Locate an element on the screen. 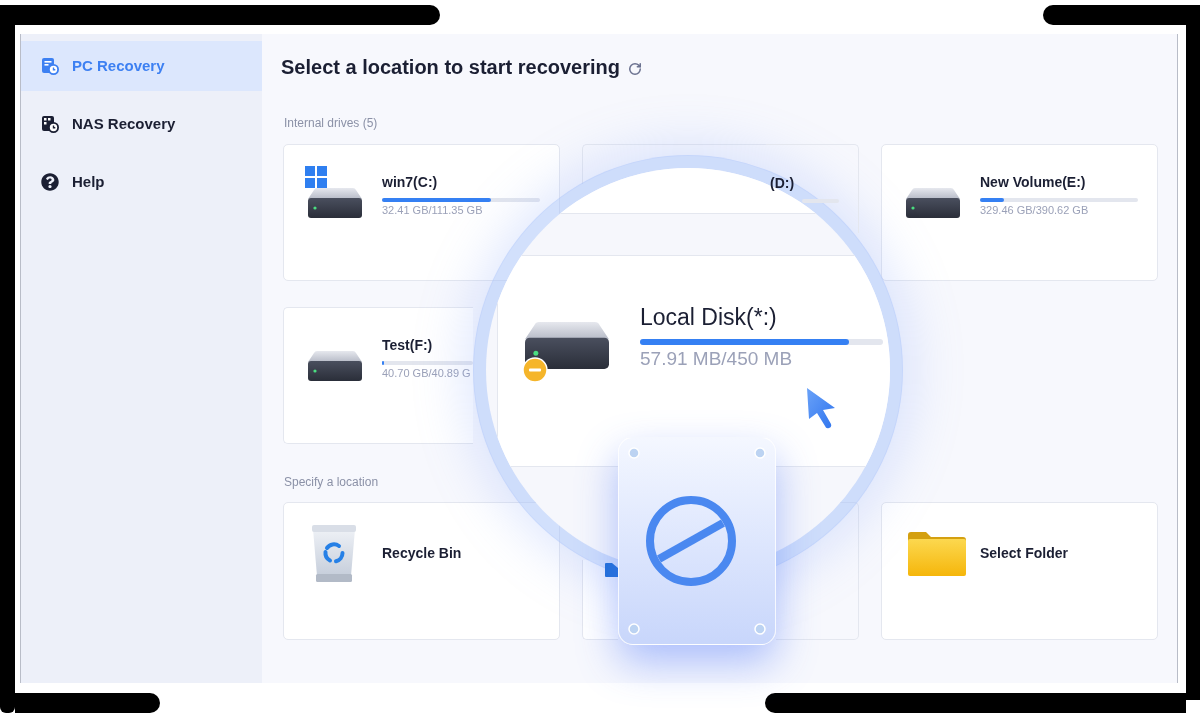 The height and width of the screenshot is (720, 1200). sidebar-item: Help is located at coordinates (141, 182).